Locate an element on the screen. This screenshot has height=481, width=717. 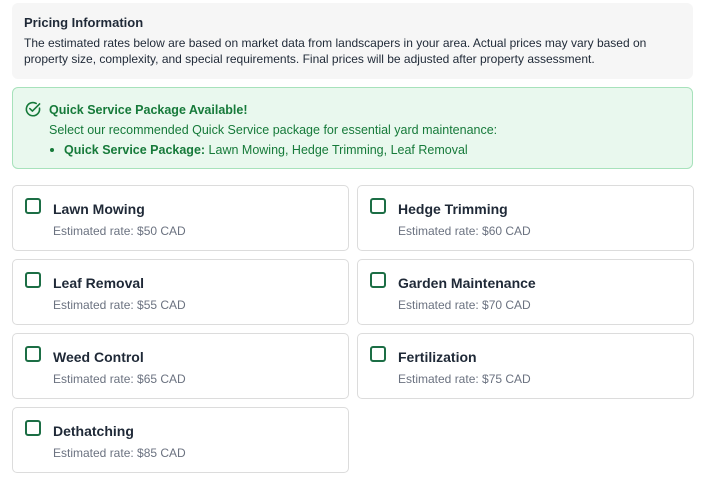
service-rate: Estimated rate: $55 CAD is located at coordinates (119, 305).